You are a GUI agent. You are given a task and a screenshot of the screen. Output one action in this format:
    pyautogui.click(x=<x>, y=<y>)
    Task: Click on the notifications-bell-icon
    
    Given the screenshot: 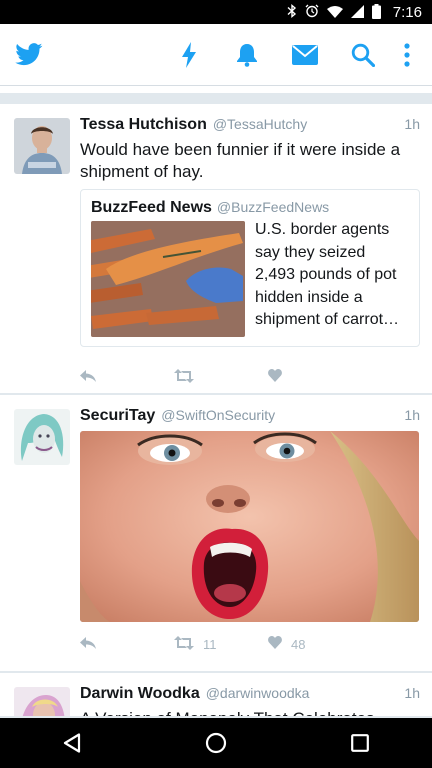 What is the action you would take?
    pyautogui.click(x=247, y=55)
    